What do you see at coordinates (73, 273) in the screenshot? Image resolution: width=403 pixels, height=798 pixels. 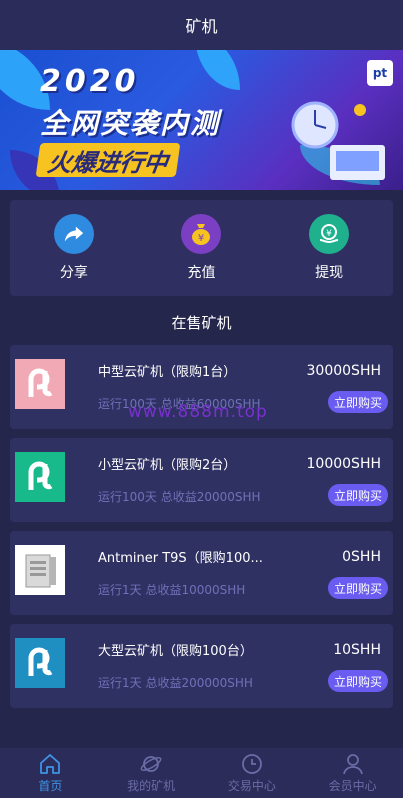 I see `share-label: 分享` at bounding box center [73, 273].